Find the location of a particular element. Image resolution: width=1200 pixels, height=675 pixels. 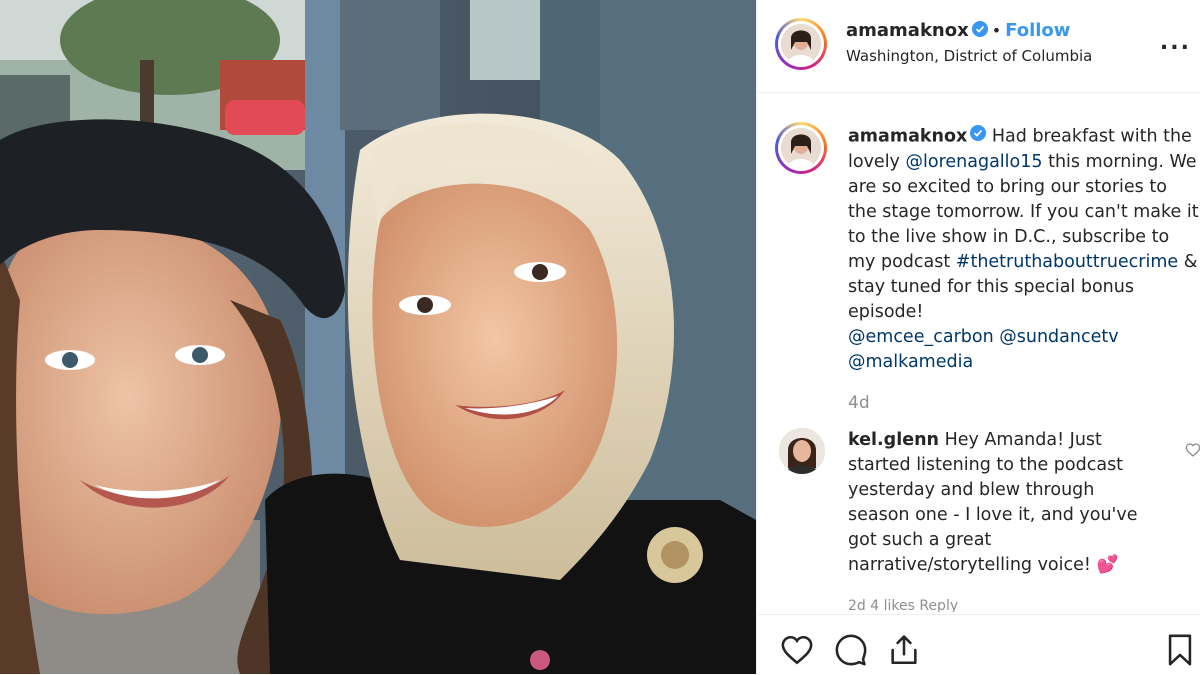

heart-icon is located at coordinates (797, 652).